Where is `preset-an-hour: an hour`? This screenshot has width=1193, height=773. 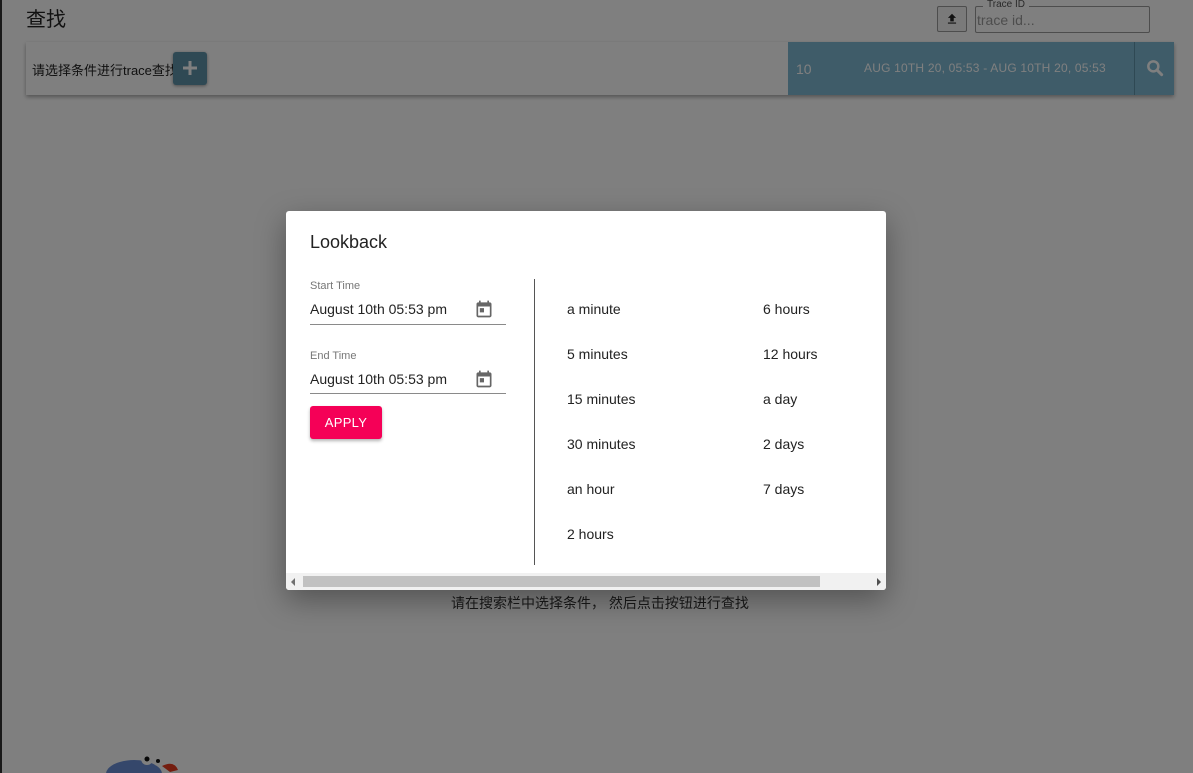
preset-an-hour: an hour is located at coordinates (590, 489).